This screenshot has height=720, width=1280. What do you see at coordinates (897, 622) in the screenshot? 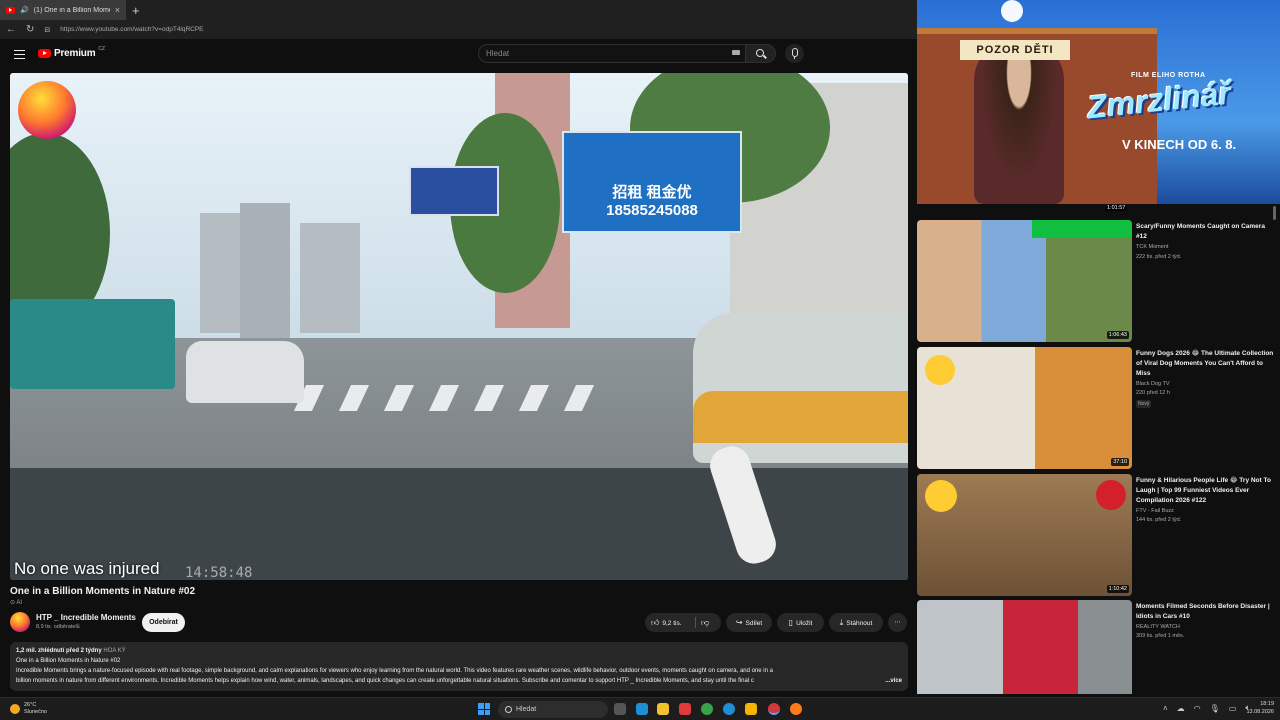
I see `more-actions-icon: ⋯` at bounding box center [897, 622].